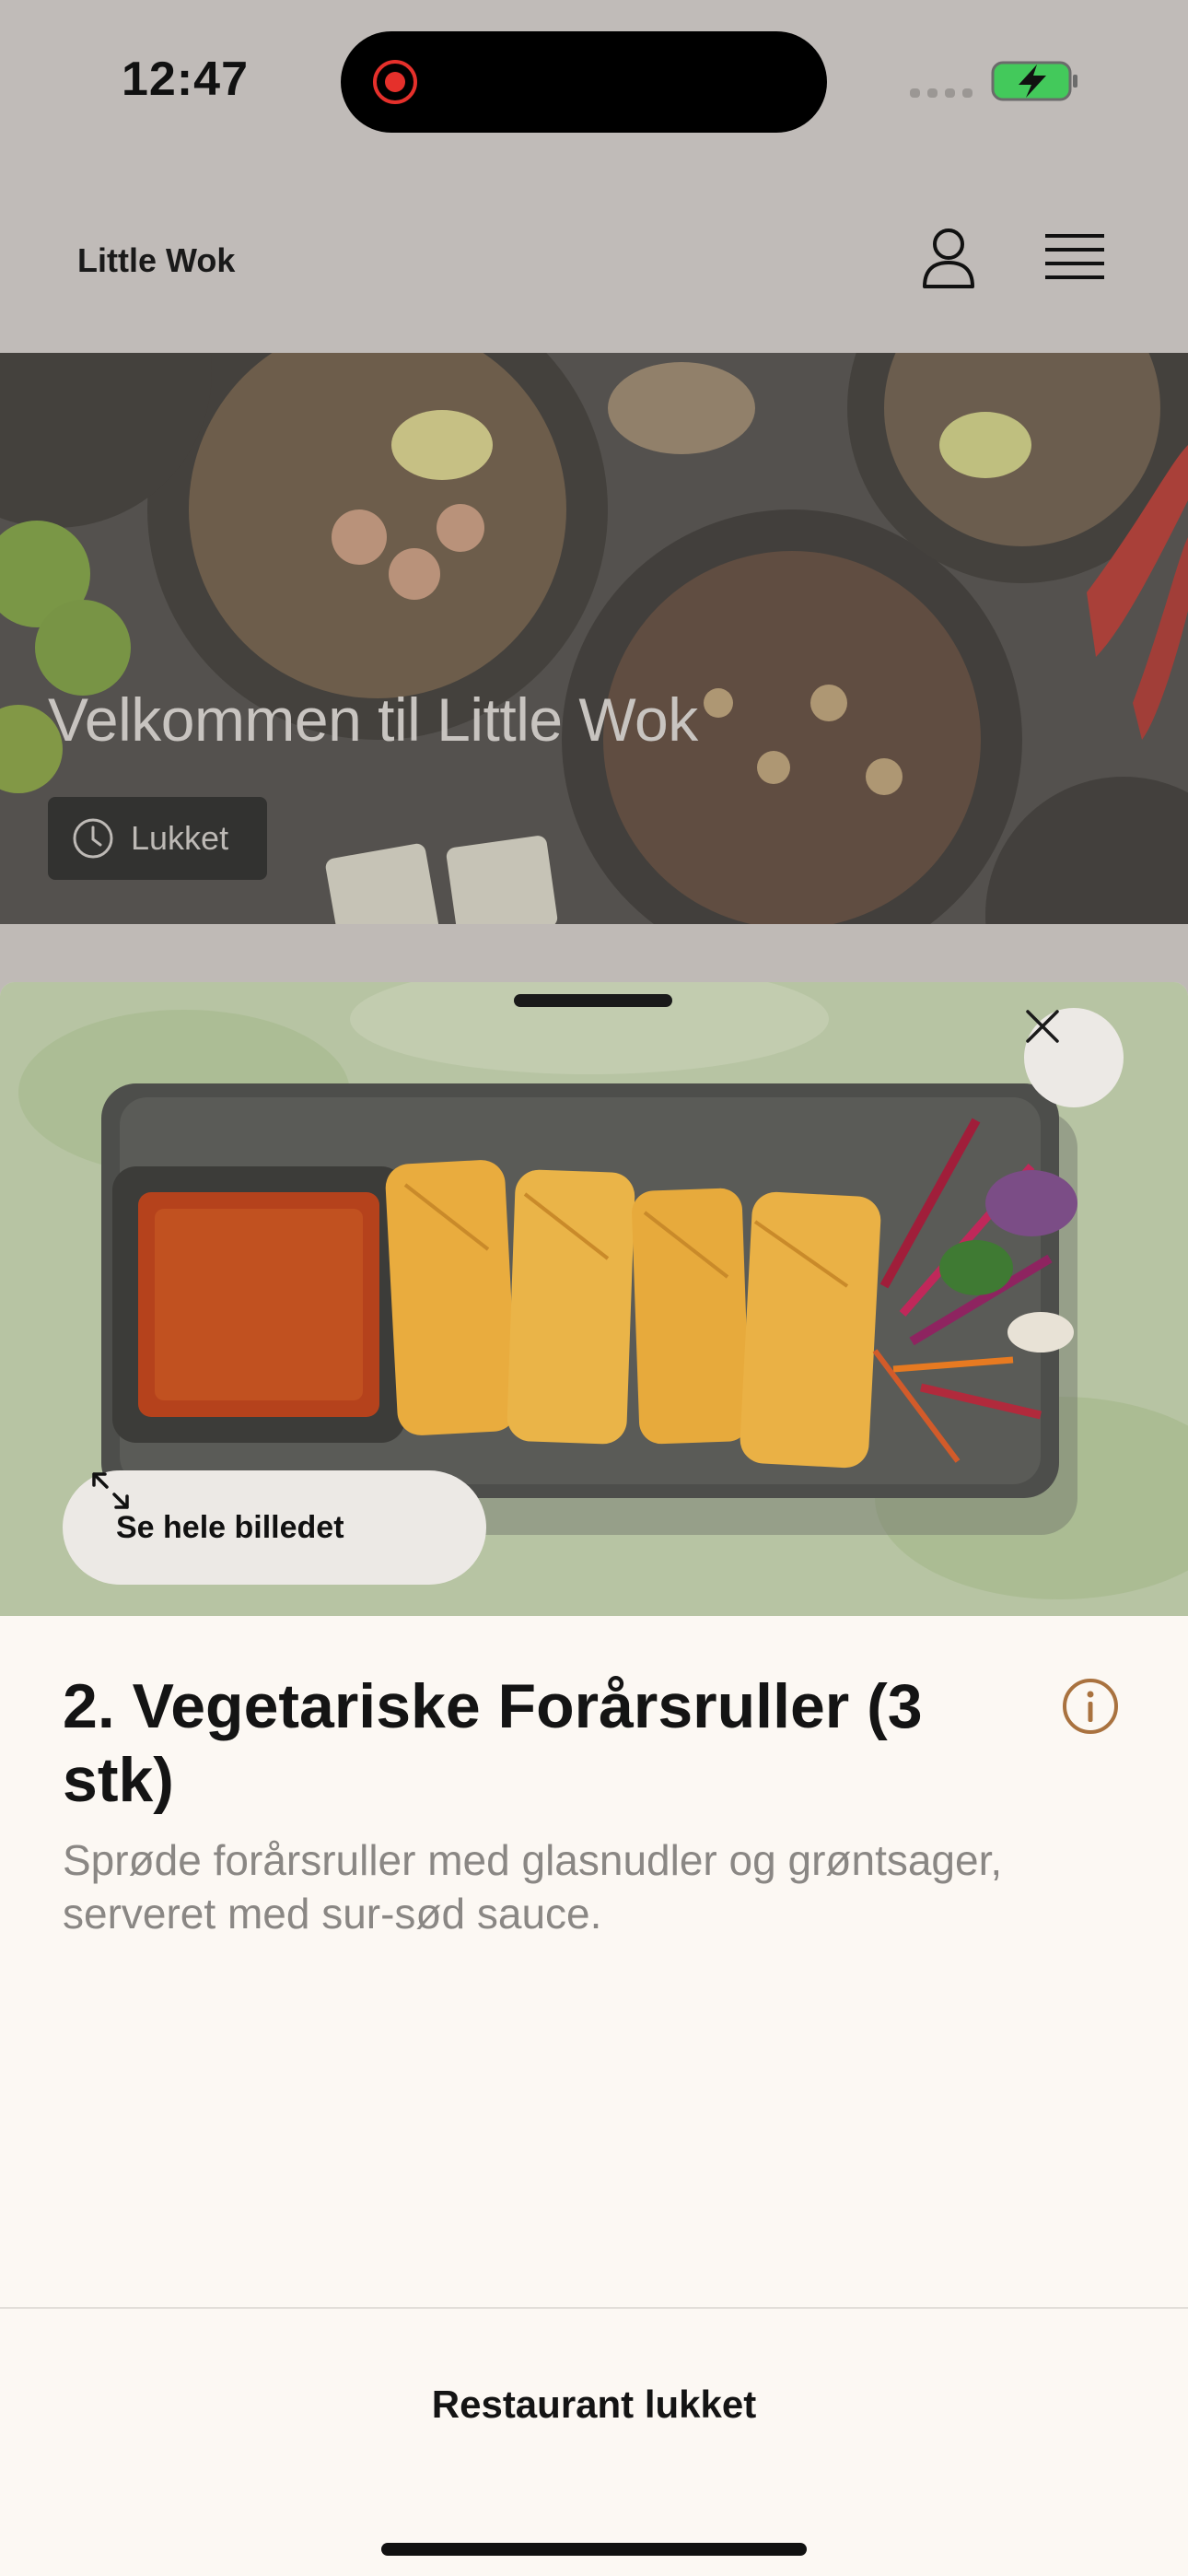 The height and width of the screenshot is (2576, 1188). What do you see at coordinates (493, 1743) in the screenshot?
I see `menu-item-title: 2. Vegetariske Forårsruller (3 stk)` at bounding box center [493, 1743].